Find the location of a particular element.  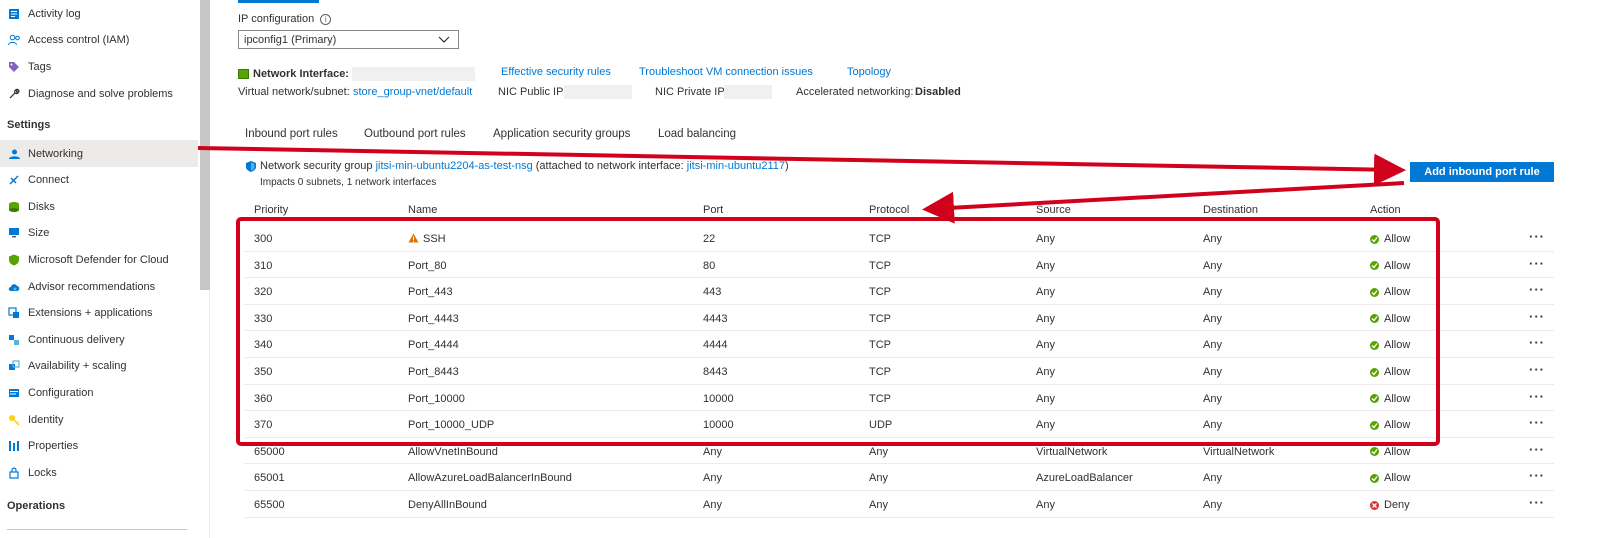

table-row: 320 Port_443 443 TCP Any Any Allow ··· is located at coordinates (899, 291).